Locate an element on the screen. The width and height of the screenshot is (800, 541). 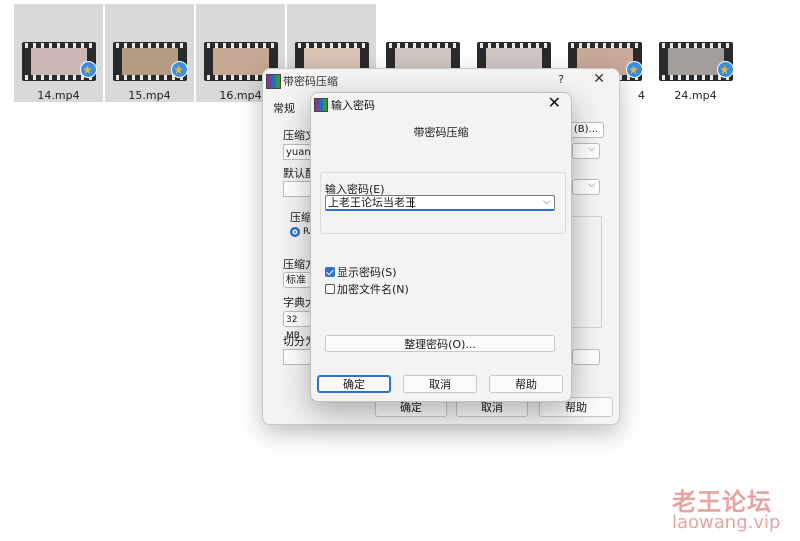
file-item: 24.mp4 is located at coordinates (695, 53).